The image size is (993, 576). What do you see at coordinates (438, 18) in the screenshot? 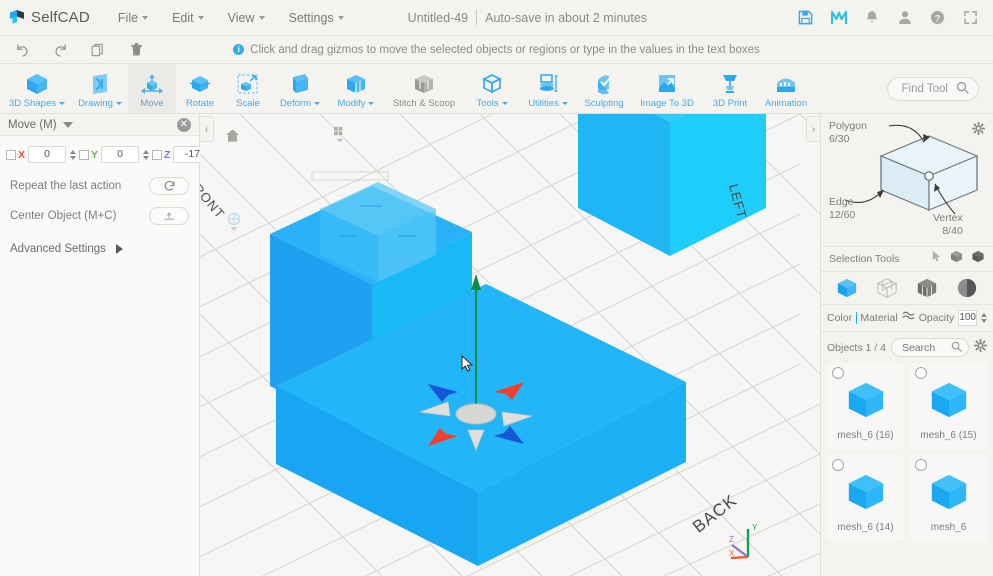
I see `document-title: Untitled-49` at bounding box center [438, 18].